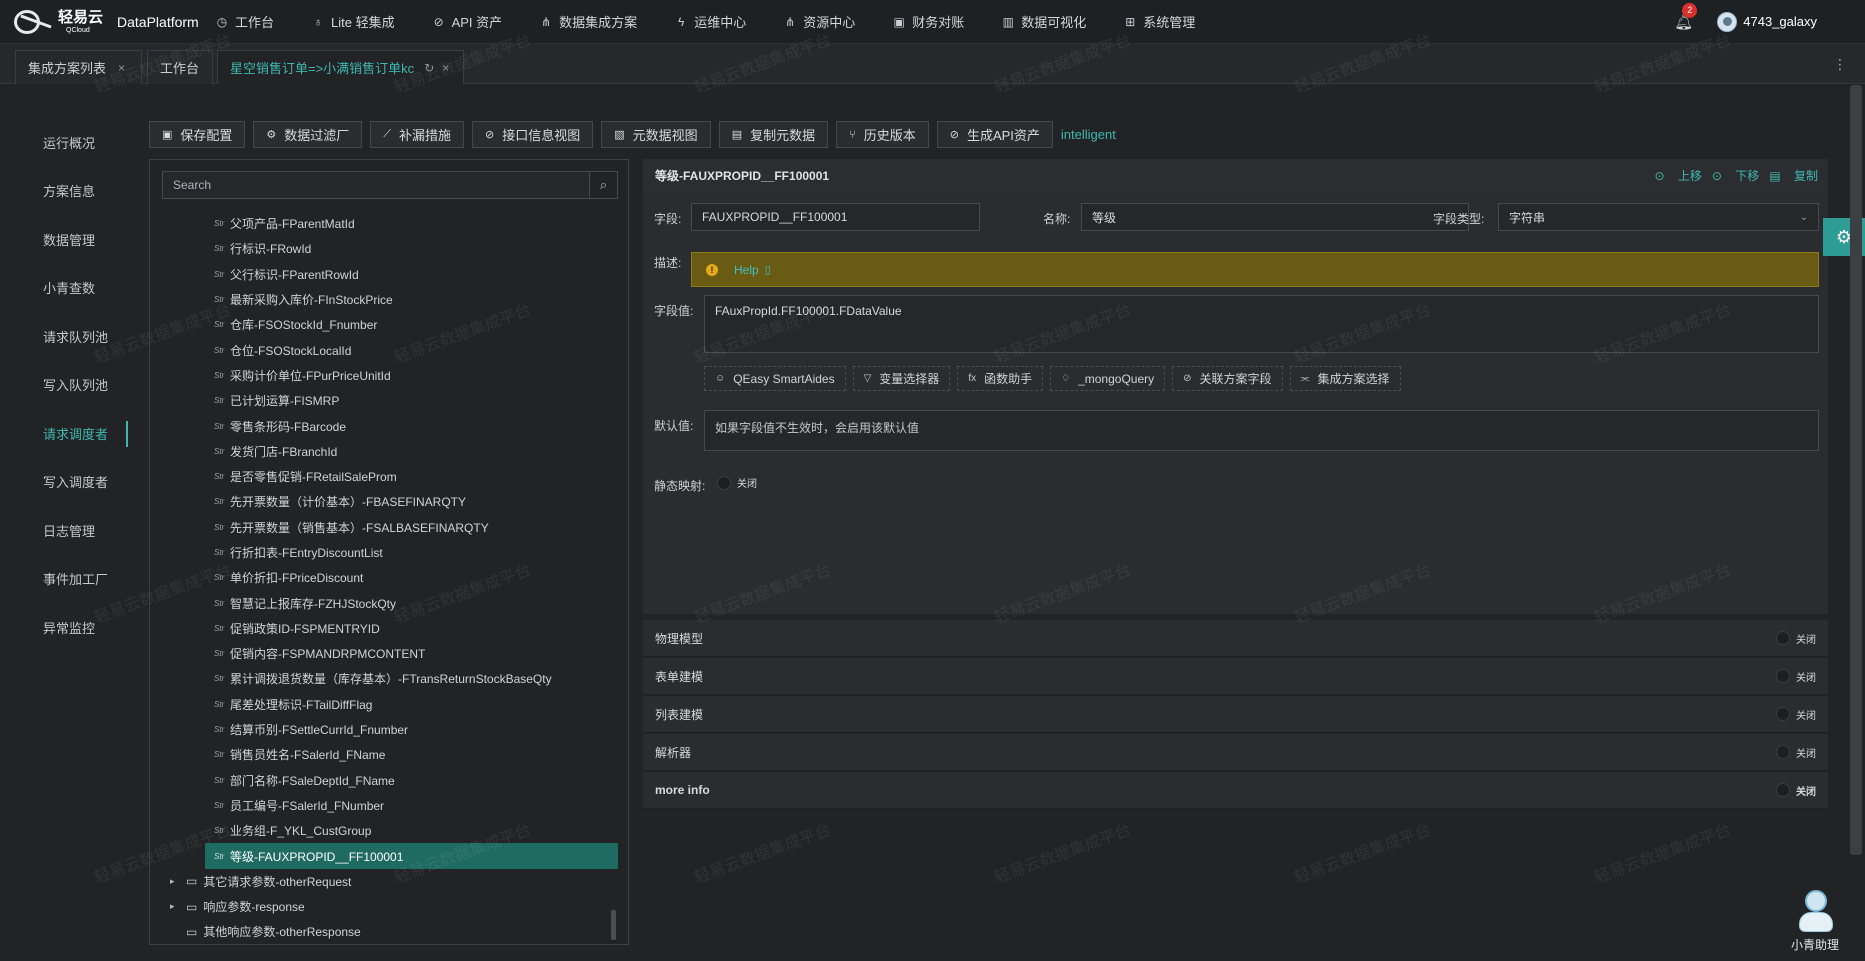 Image resolution: width=1865 pixels, height=961 pixels. Describe the element at coordinates (1235, 676) in the screenshot. I see `section-row: 表单建模 关闭` at that location.